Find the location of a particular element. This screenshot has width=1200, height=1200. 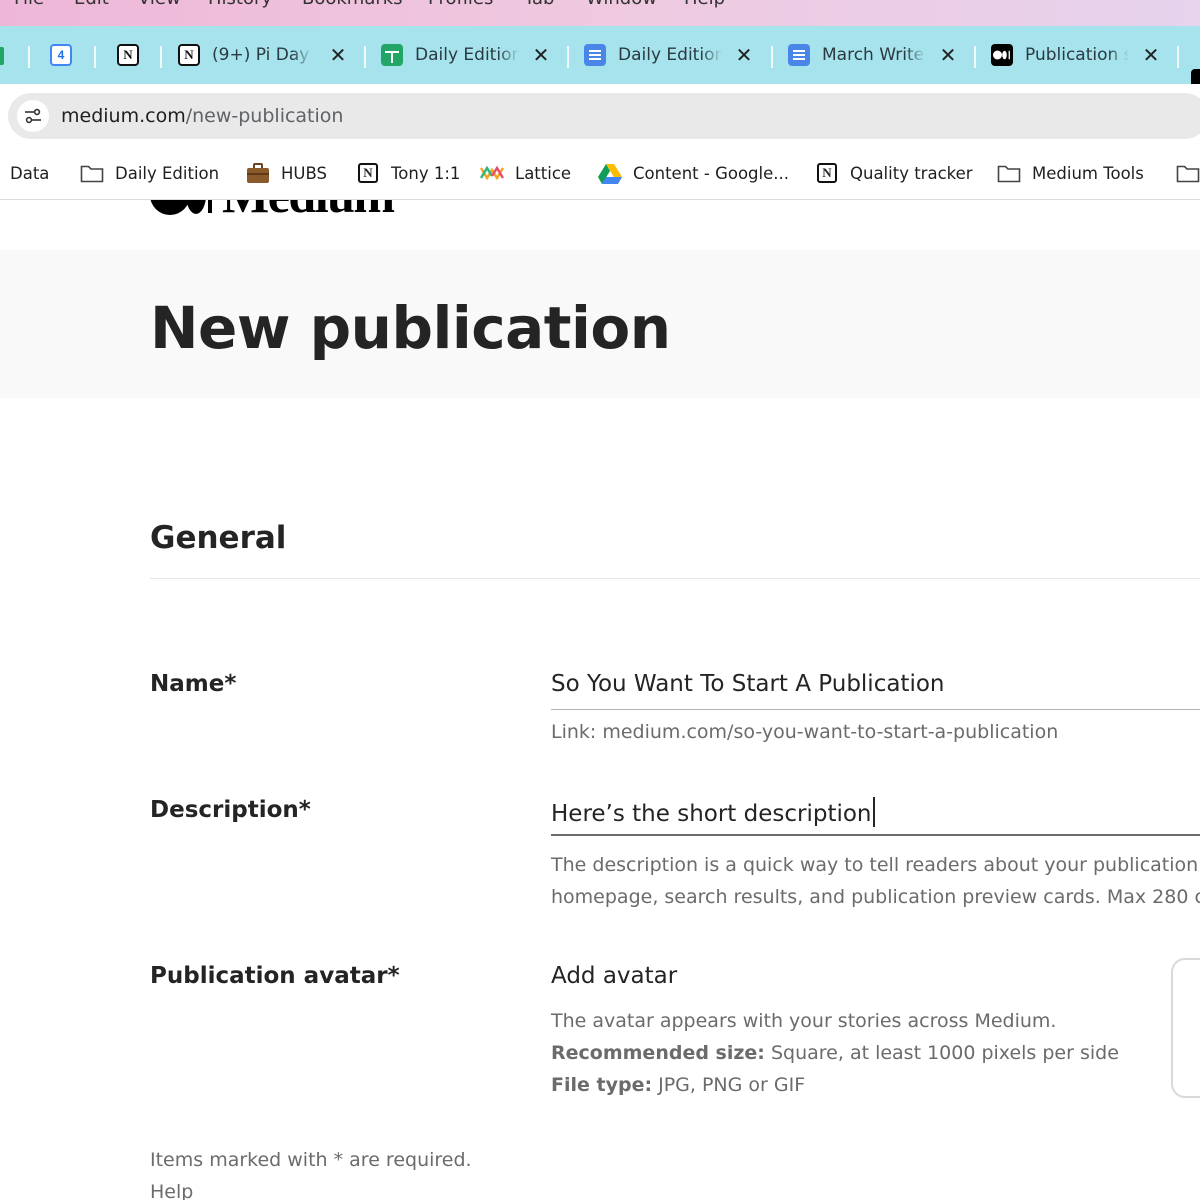

tab-march-writer: March Writer ✕ is located at coordinates (873, 55).